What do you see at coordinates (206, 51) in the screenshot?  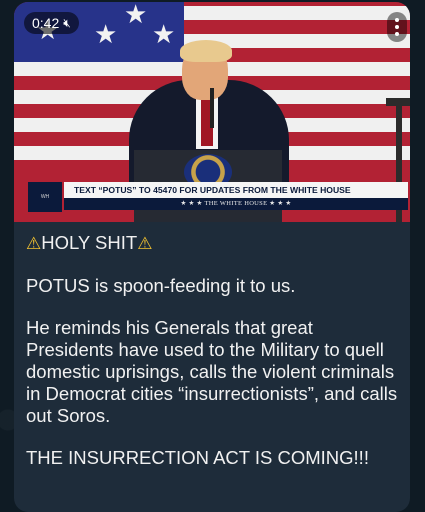 I see `speaker-hair` at bounding box center [206, 51].